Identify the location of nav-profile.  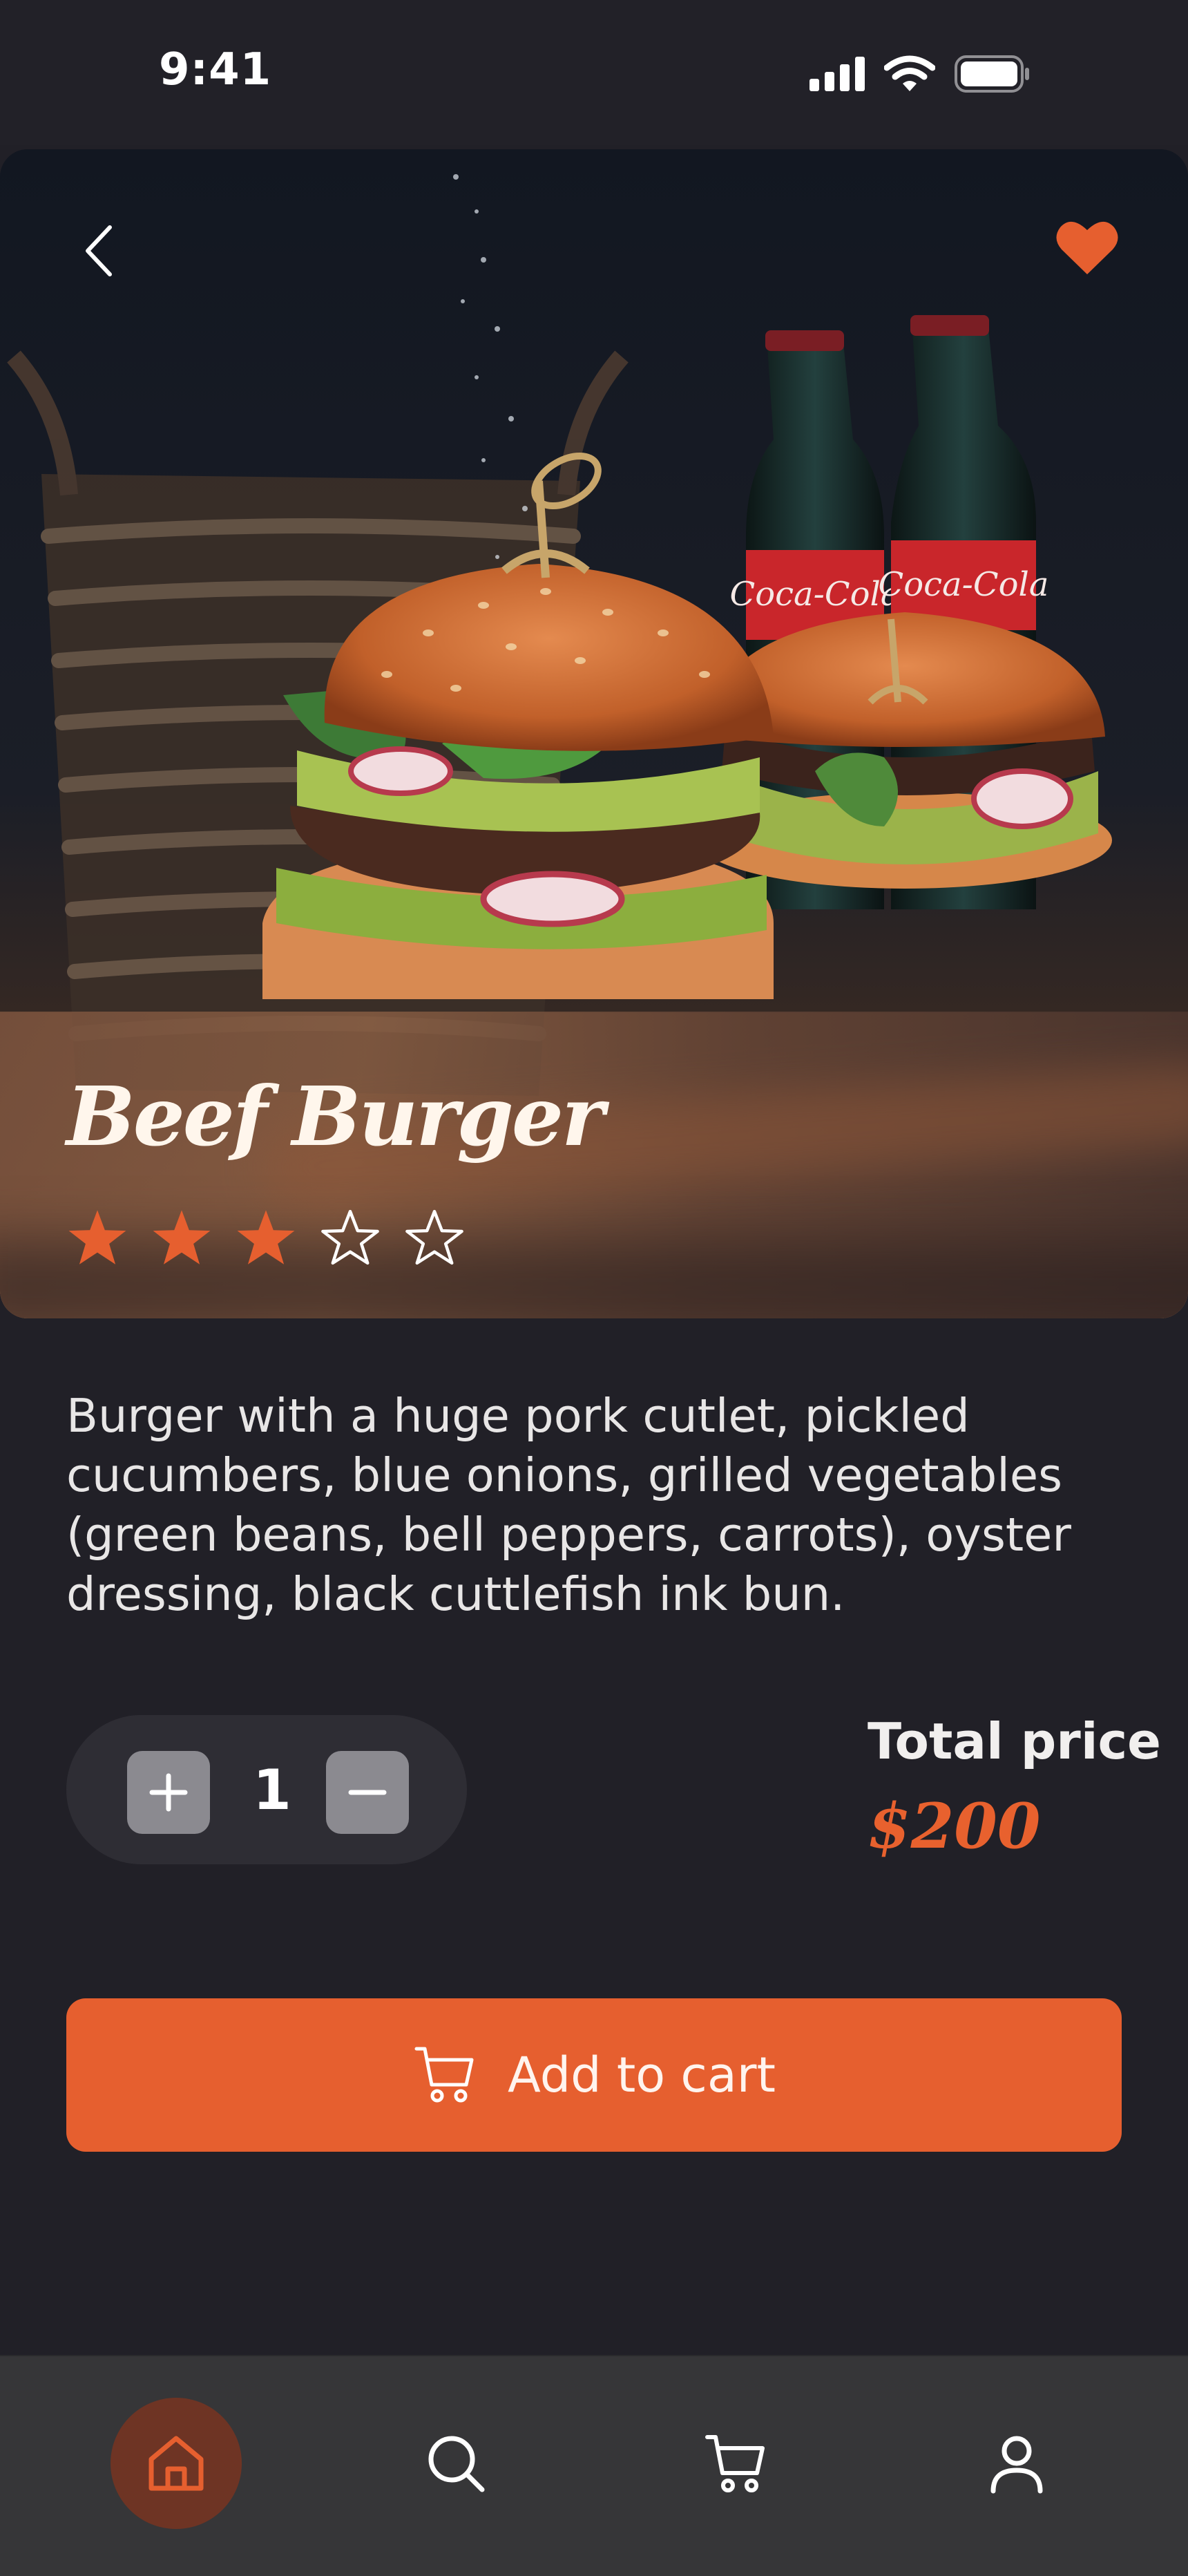
(1016, 2463).